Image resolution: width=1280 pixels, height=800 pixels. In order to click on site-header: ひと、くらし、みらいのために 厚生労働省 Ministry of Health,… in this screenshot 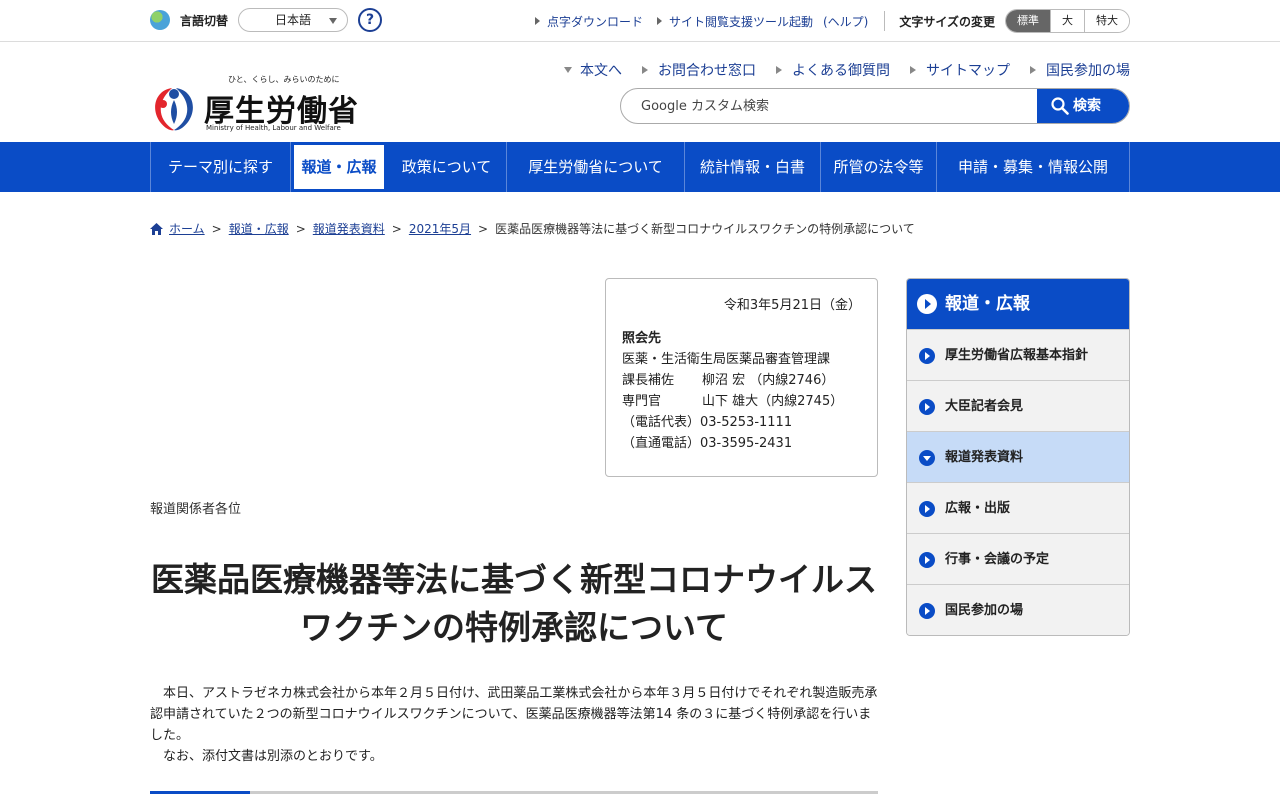, I will do `click(640, 92)`.